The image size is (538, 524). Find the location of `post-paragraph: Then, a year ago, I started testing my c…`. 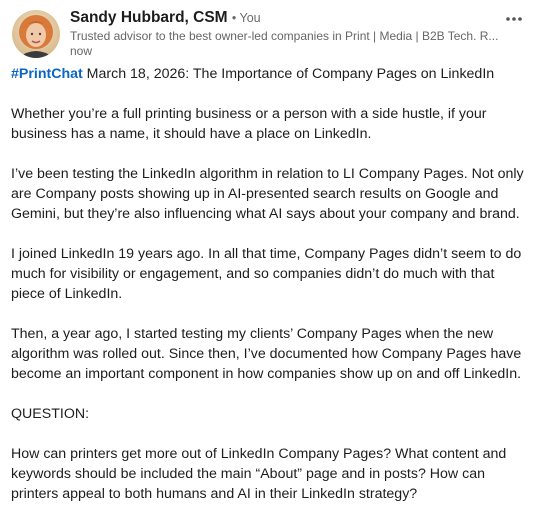

post-paragraph: Then, a year ago, I started testing my c… is located at coordinates (266, 354).